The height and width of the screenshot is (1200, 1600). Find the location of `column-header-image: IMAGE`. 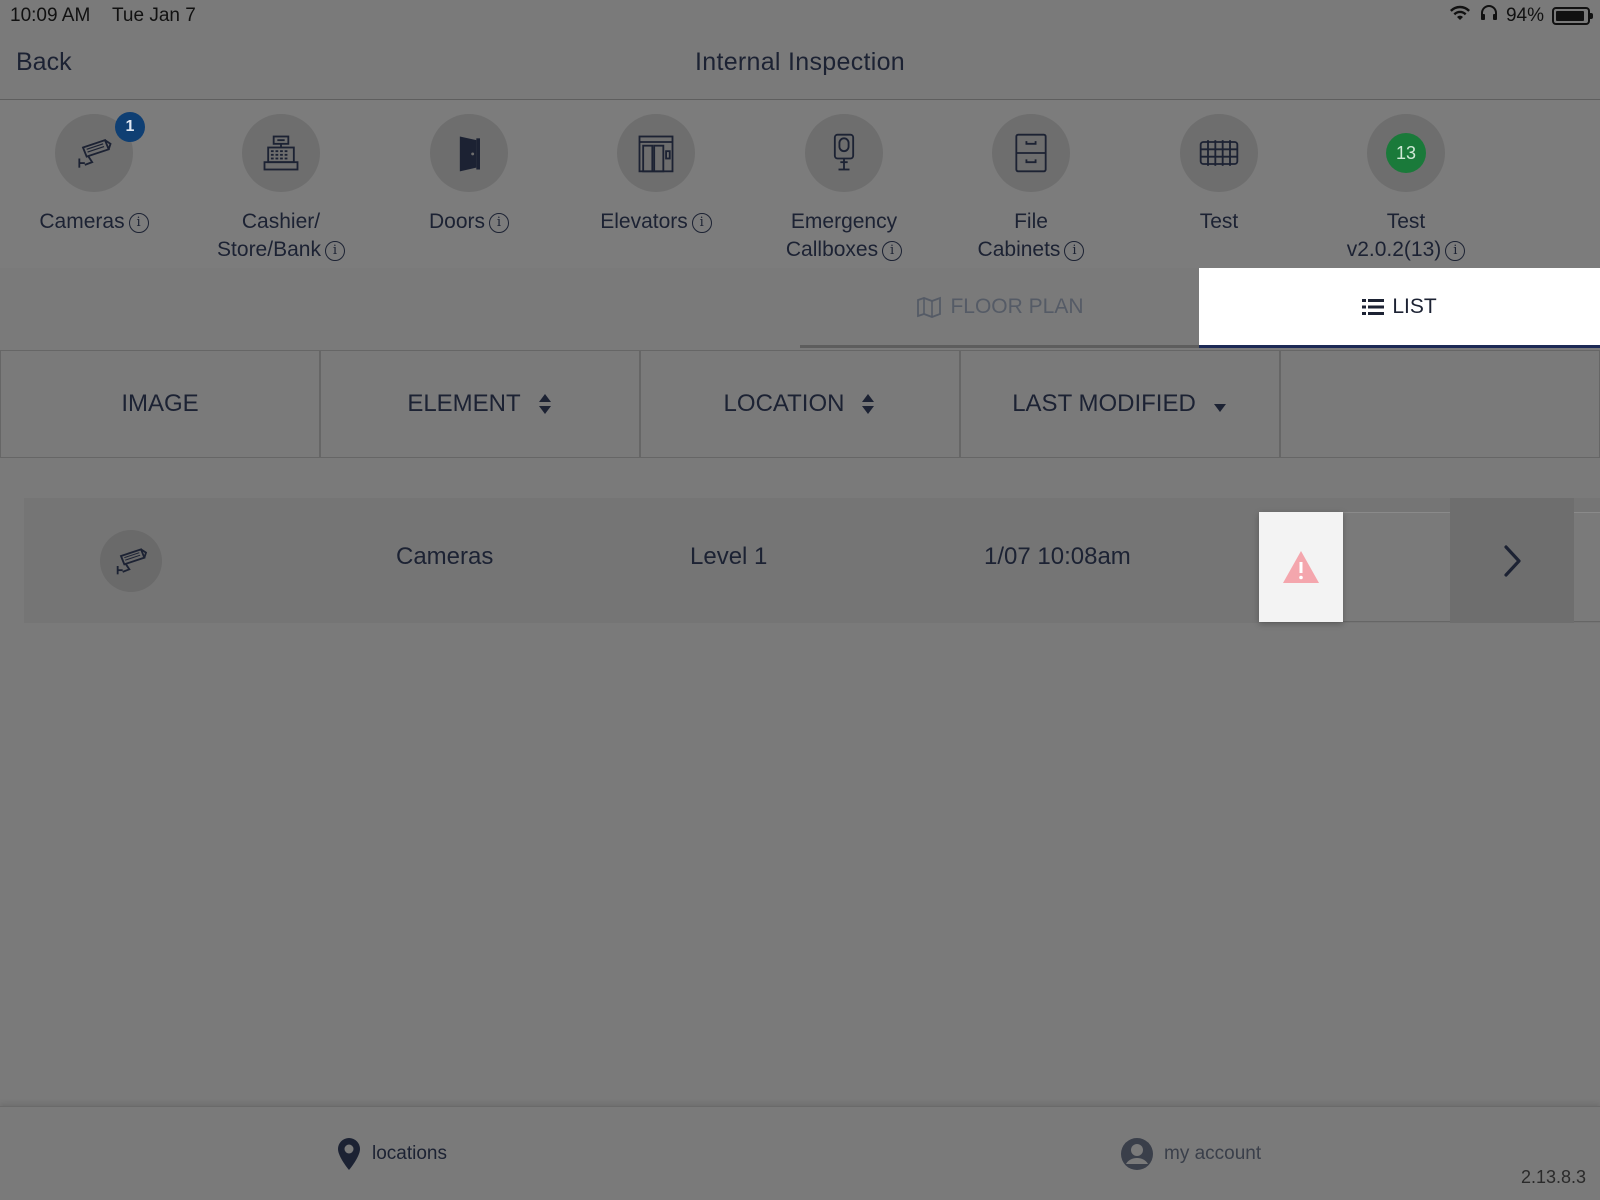

column-header-image: IMAGE is located at coordinates (160, 404).